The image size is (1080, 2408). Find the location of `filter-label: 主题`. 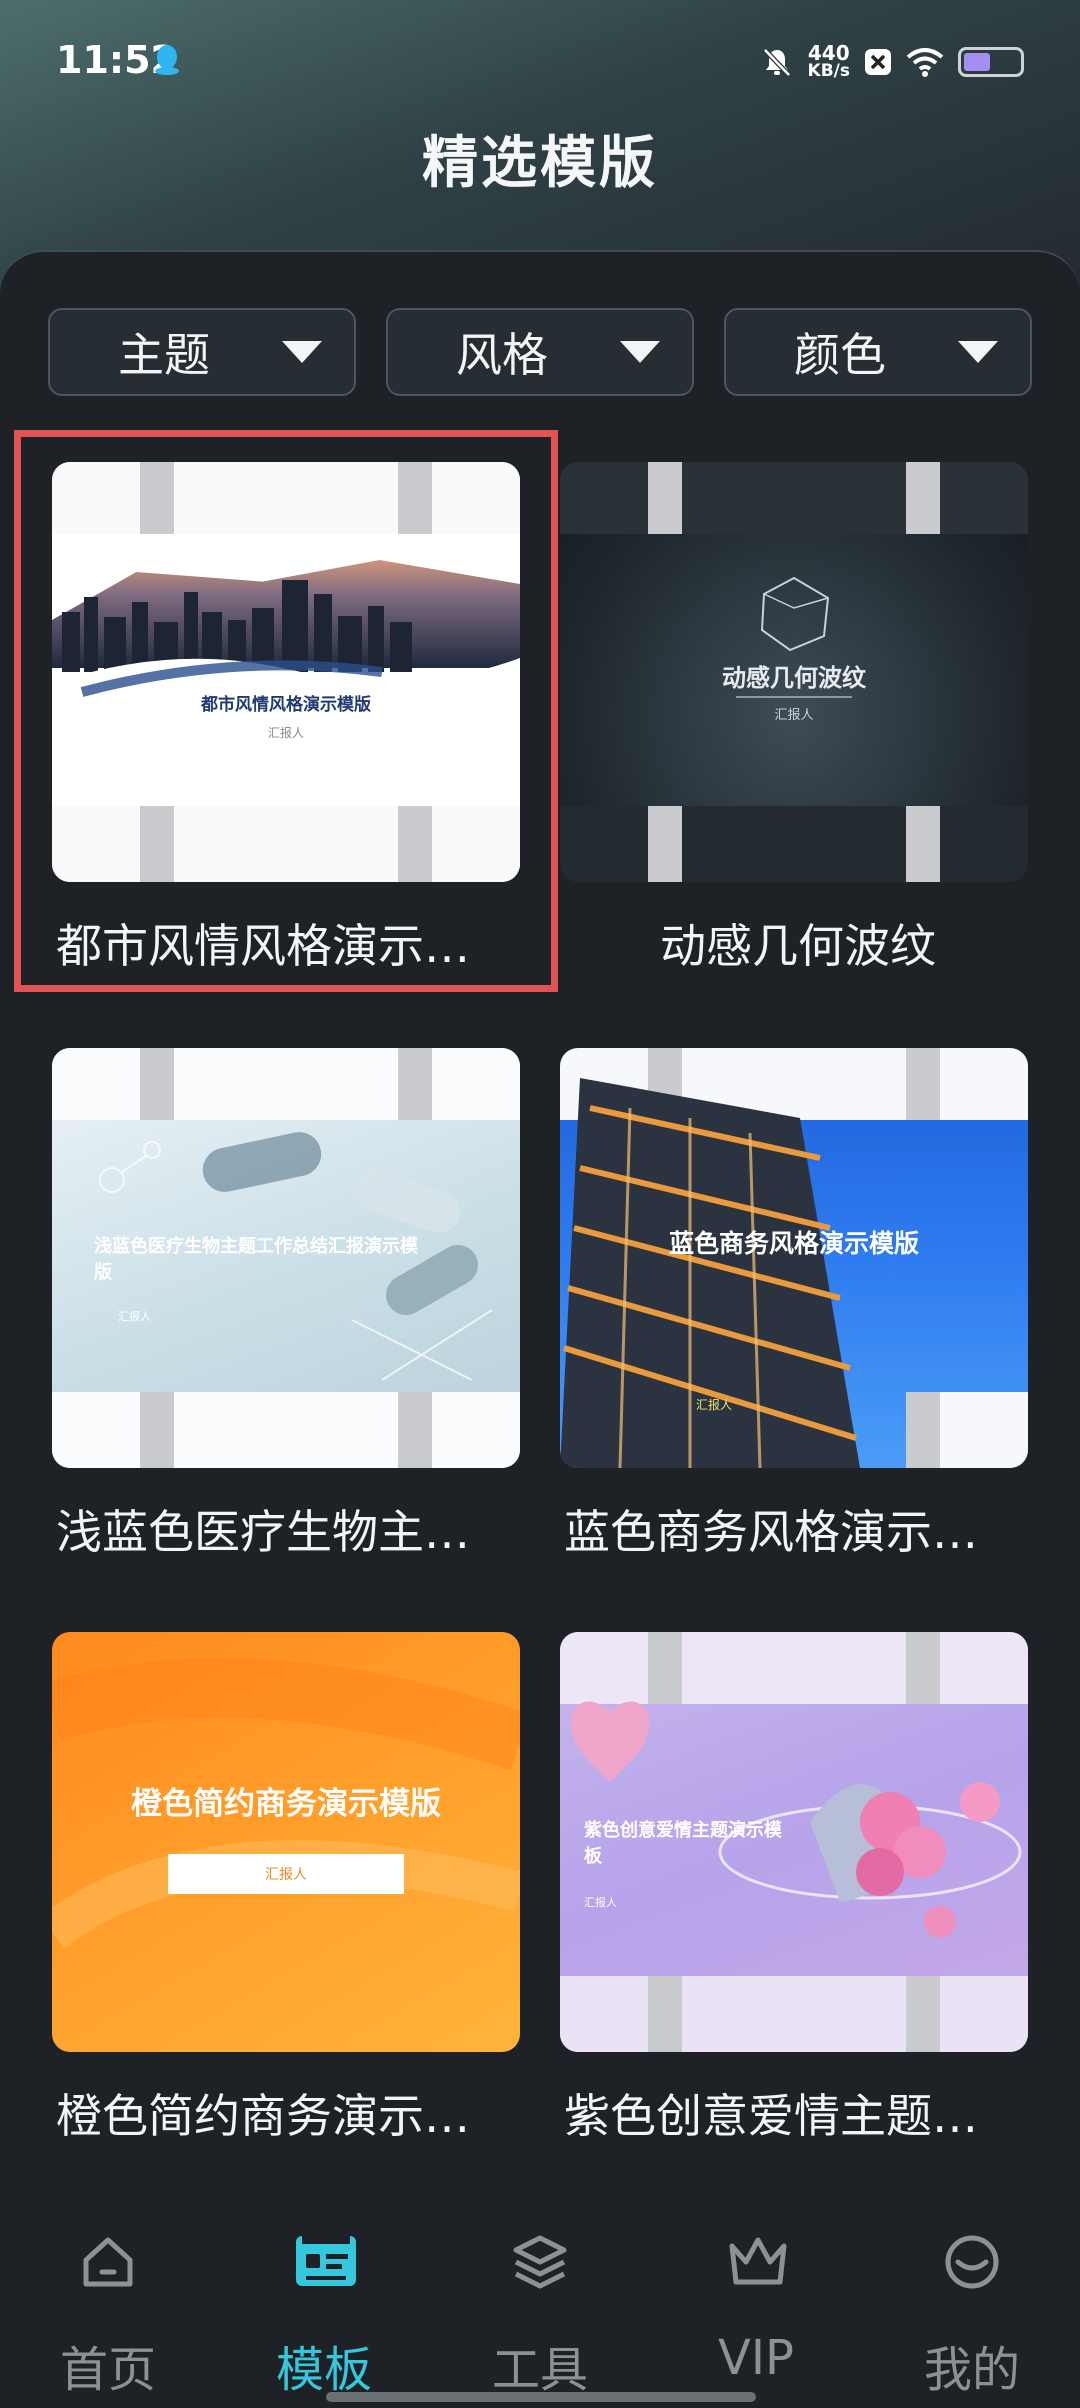

filter-label: 主题 is located at coordinates (164, 355).